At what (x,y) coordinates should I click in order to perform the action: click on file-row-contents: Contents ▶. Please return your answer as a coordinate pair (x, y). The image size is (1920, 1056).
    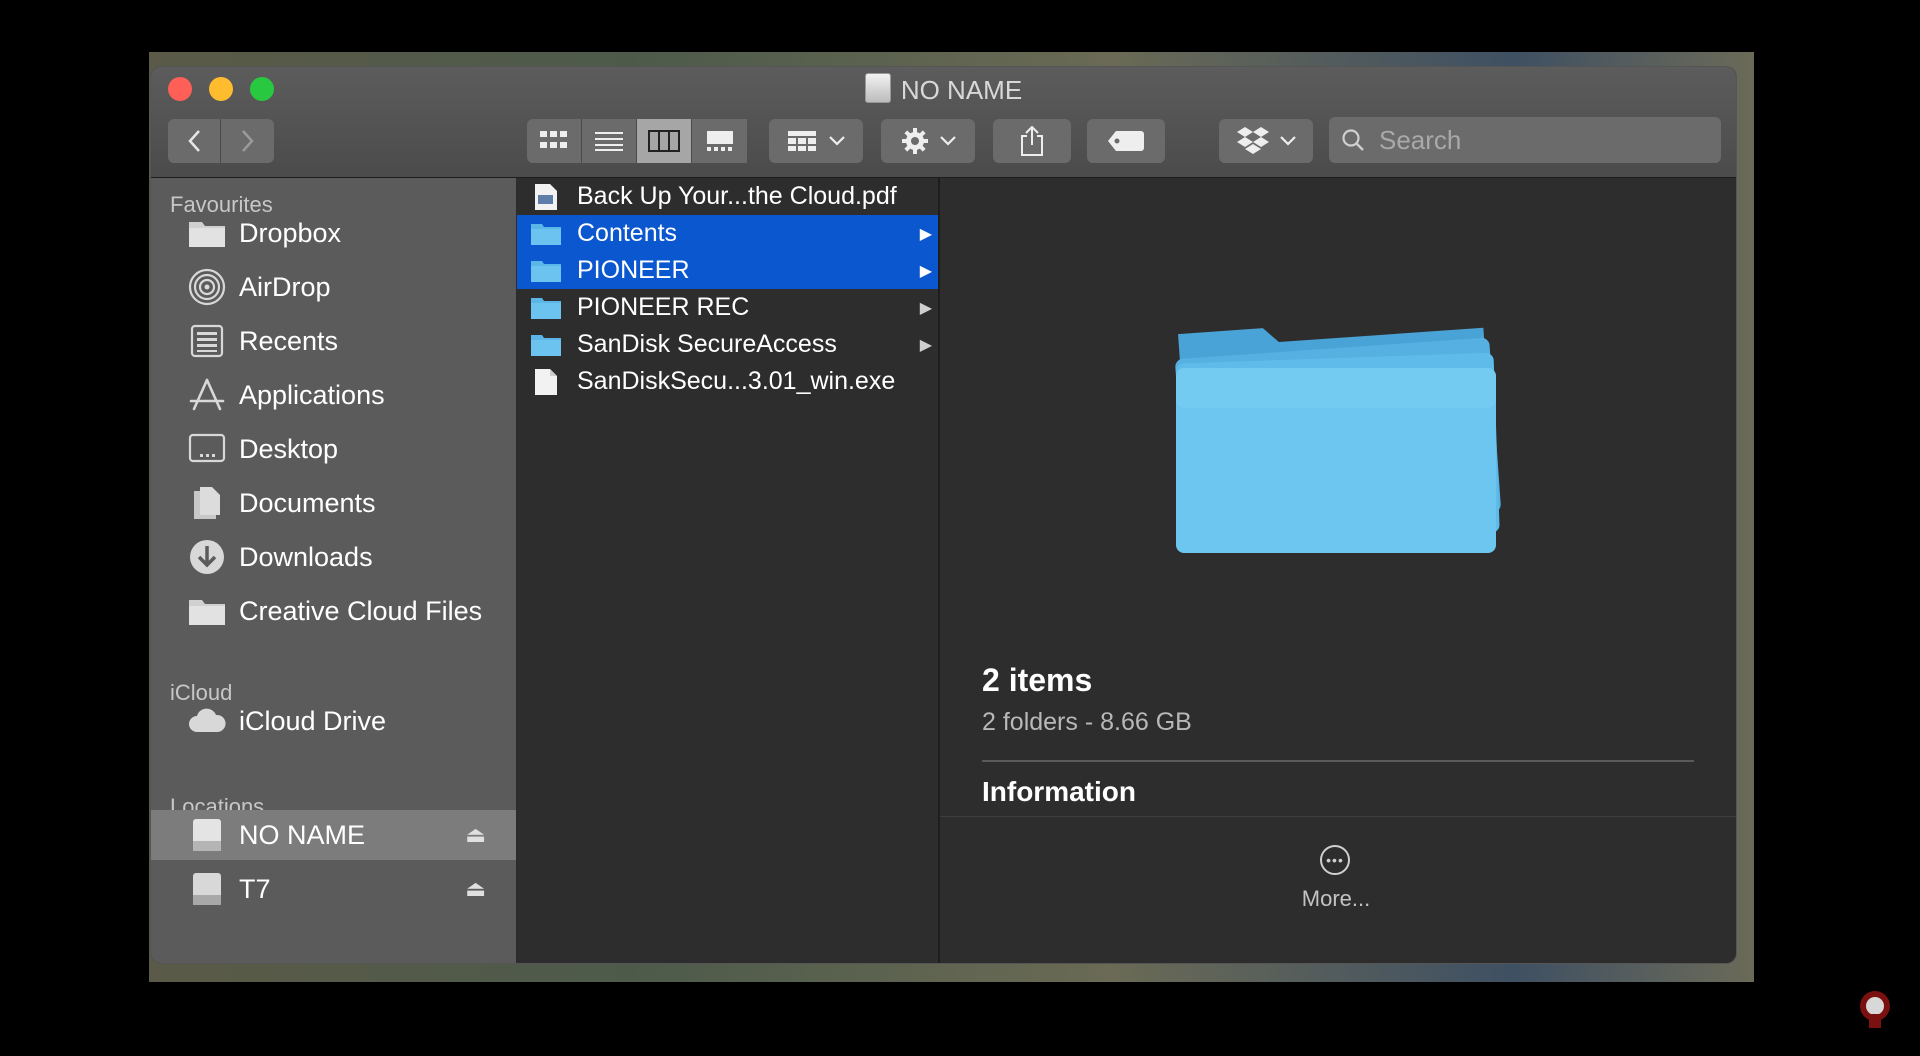
    Looking at the image, I should click on (727, 233).